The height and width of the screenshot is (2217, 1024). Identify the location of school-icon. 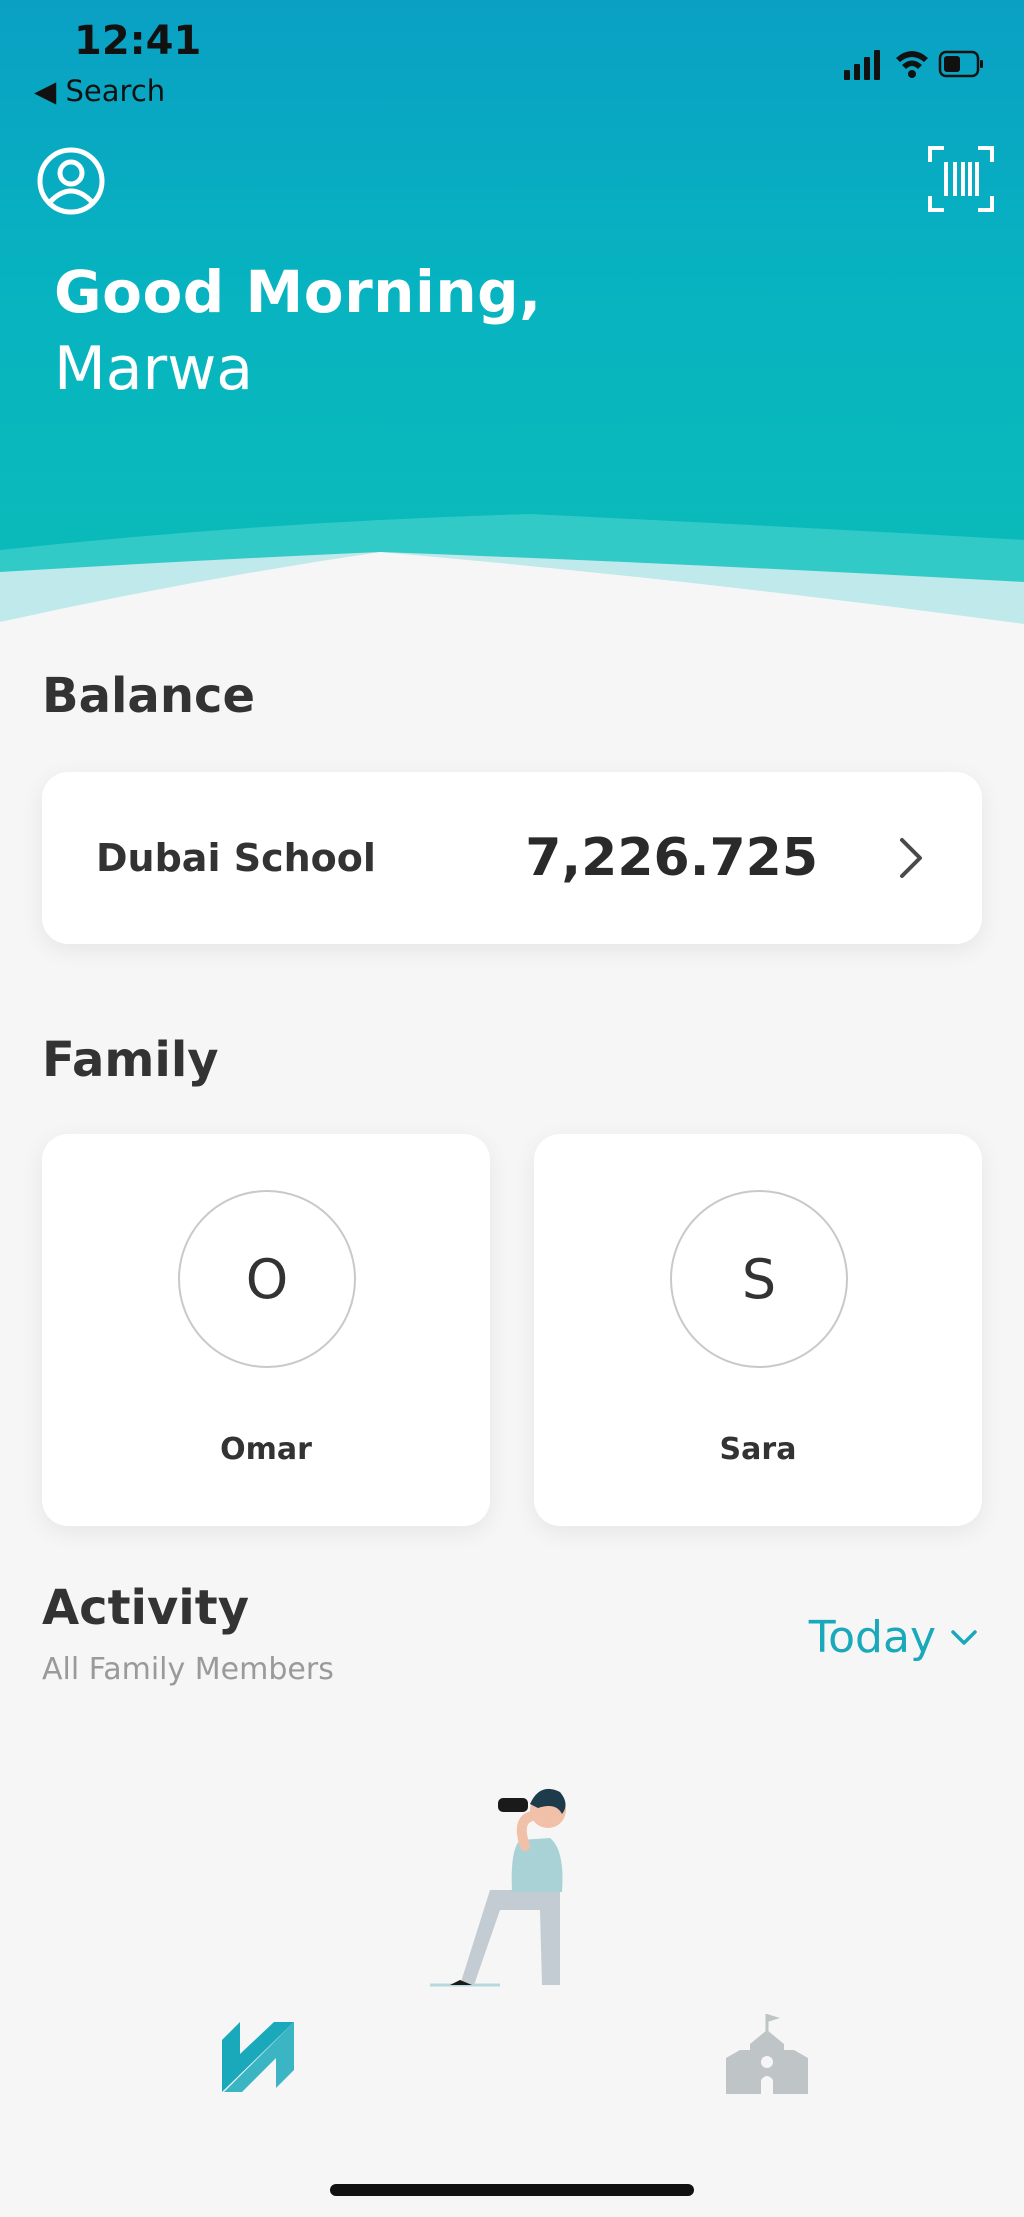
(767, 2054).